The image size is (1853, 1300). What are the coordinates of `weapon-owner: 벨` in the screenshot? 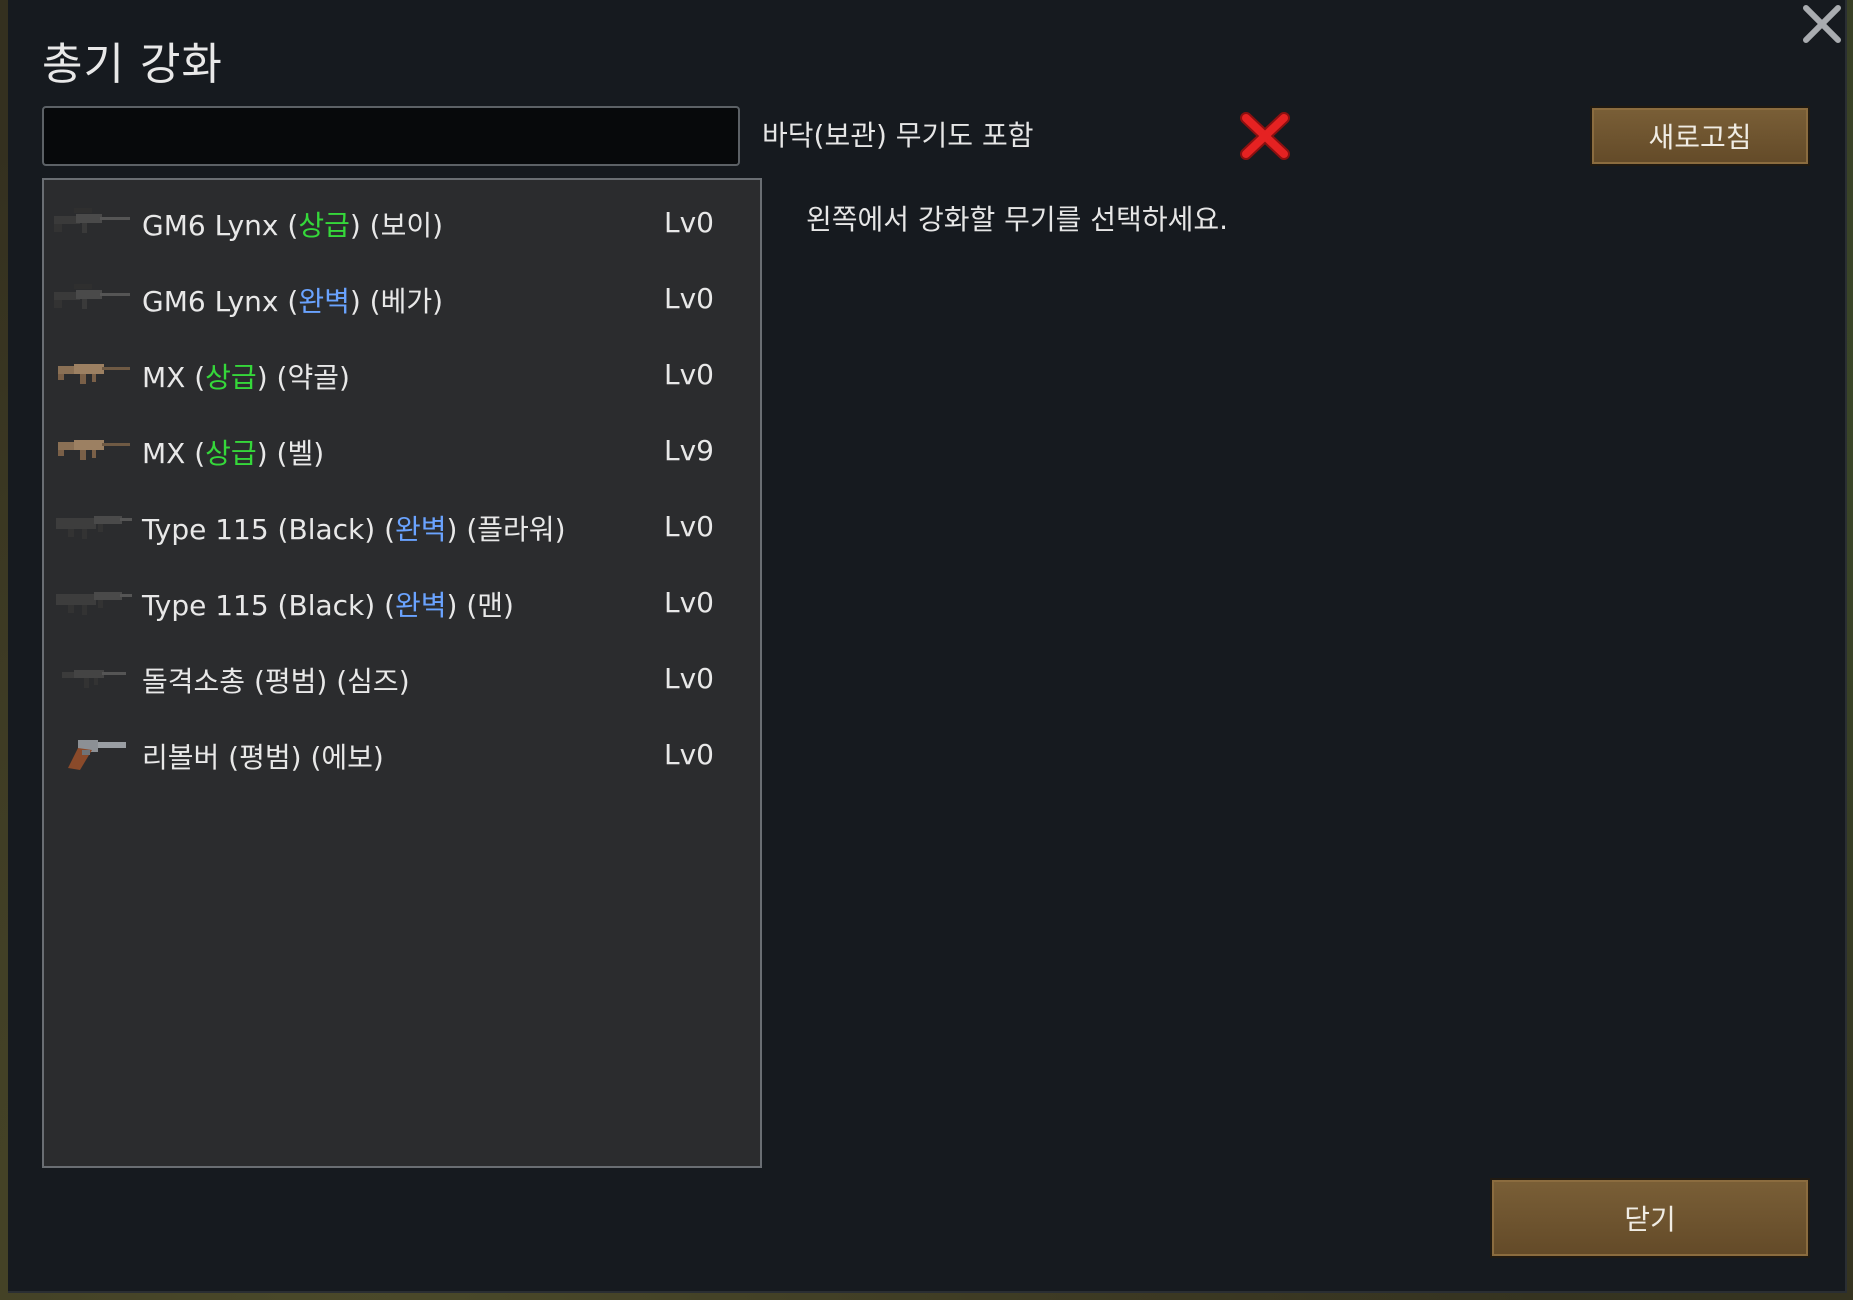 It's located at (300, 453).